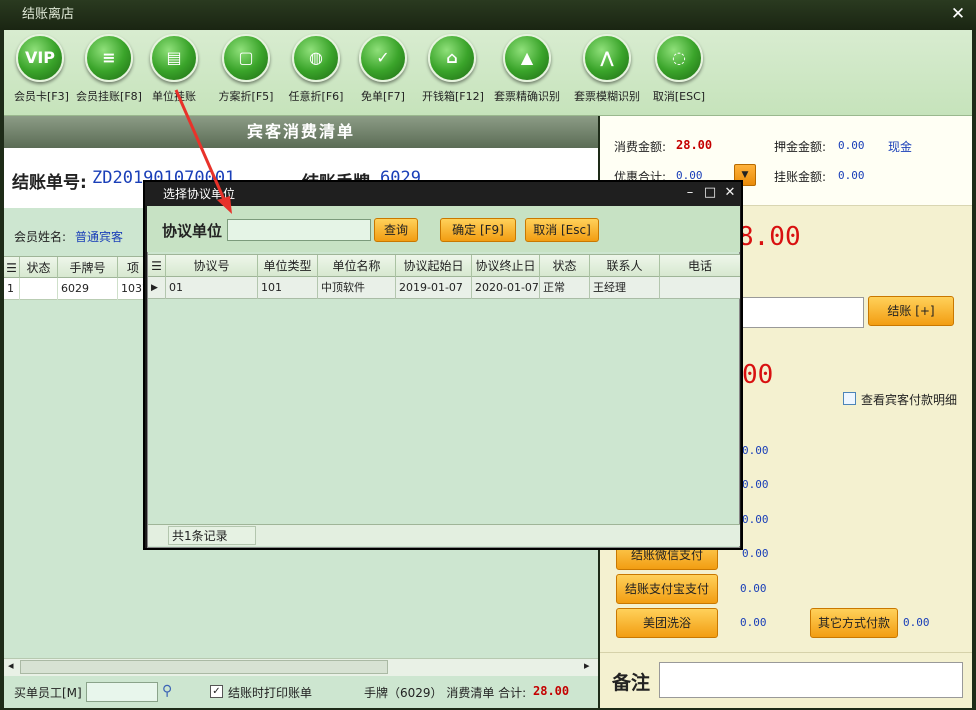 The image size is (976, 710). What do you see at coordinates (488, 15) in the screenshot?
I see `window-title: 结账离店` at bounding box center [488, 15].